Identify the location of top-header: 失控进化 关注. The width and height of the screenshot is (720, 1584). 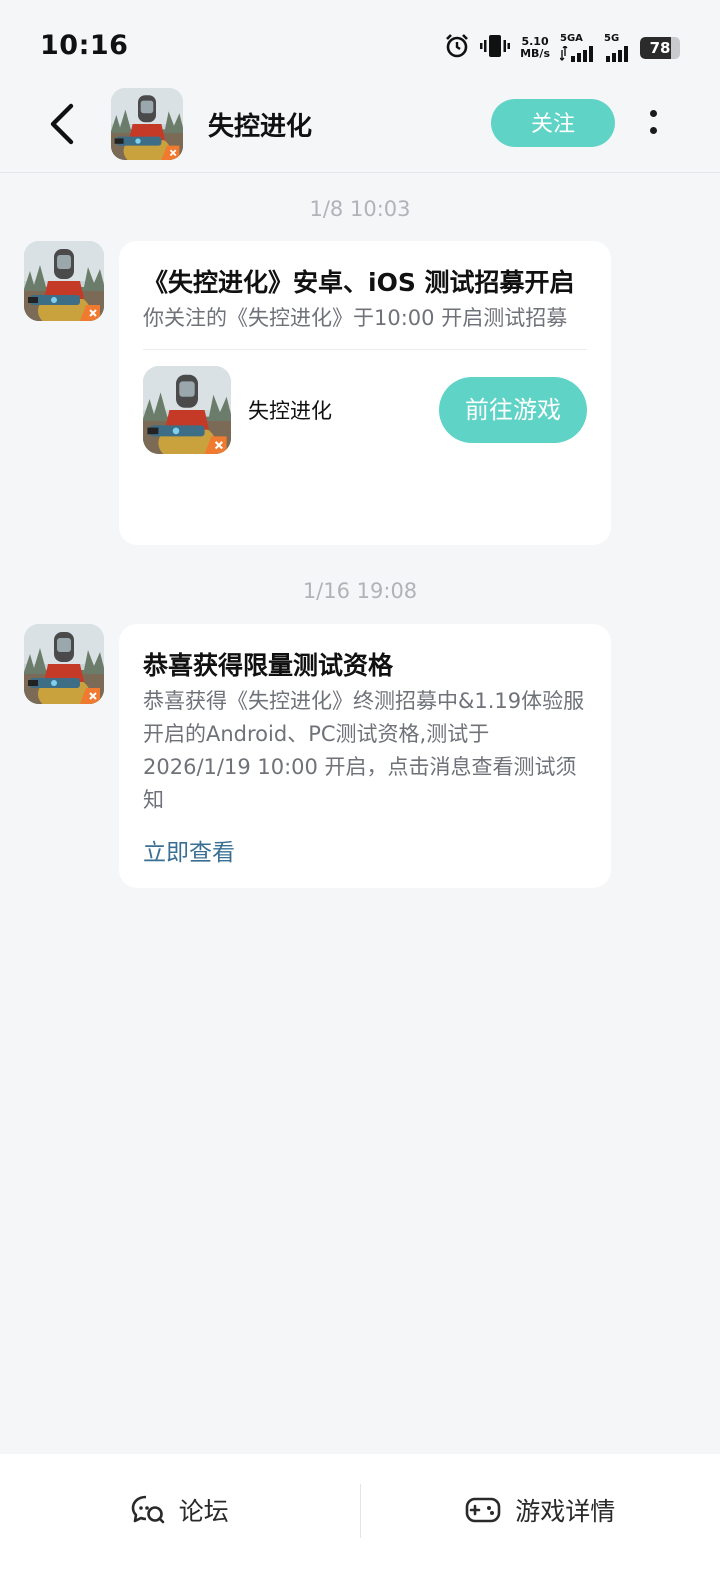
(360, 130).